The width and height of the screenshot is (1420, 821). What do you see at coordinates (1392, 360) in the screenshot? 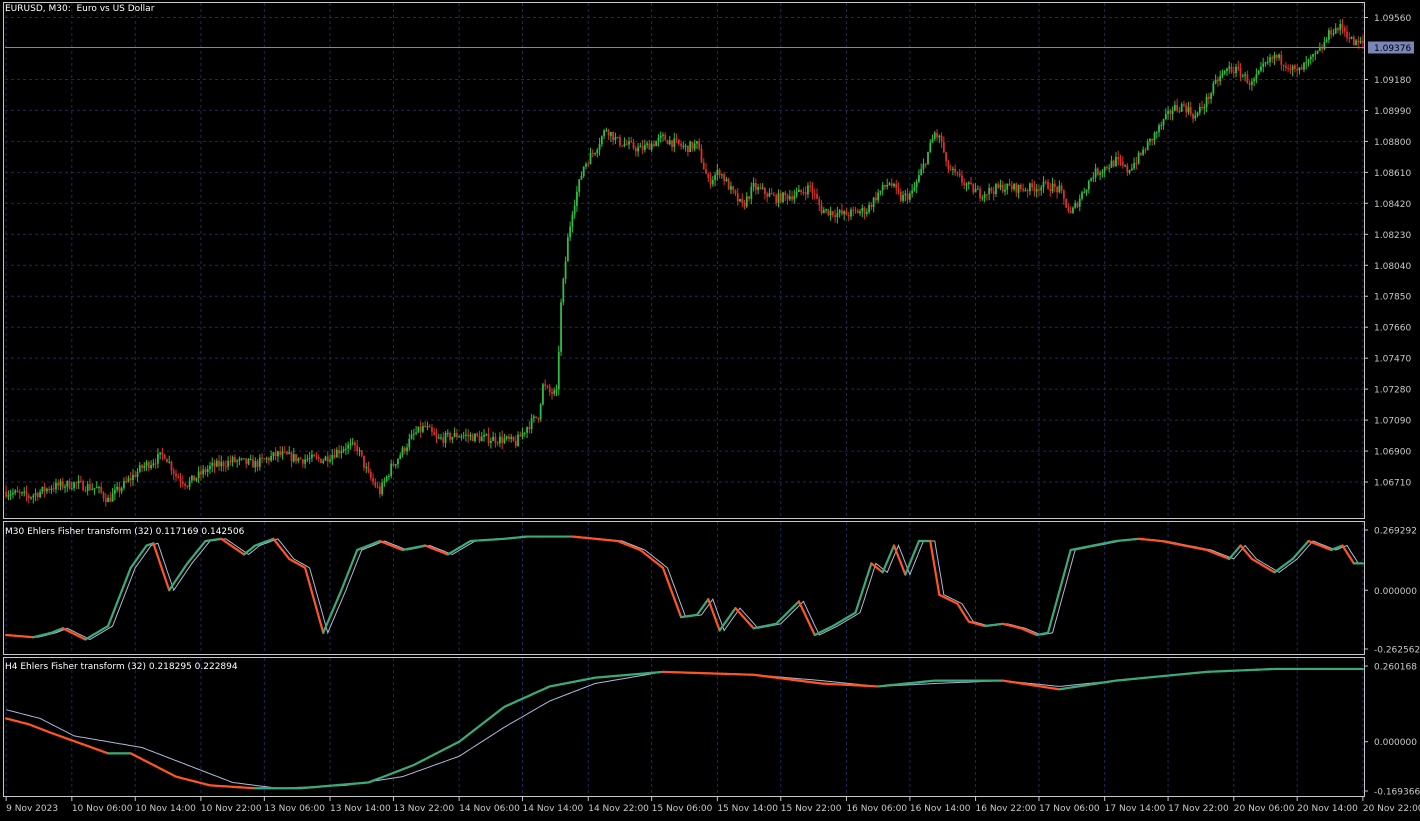
I see `y-tick-label: 1.07470` at bounding box center [1392, 360].